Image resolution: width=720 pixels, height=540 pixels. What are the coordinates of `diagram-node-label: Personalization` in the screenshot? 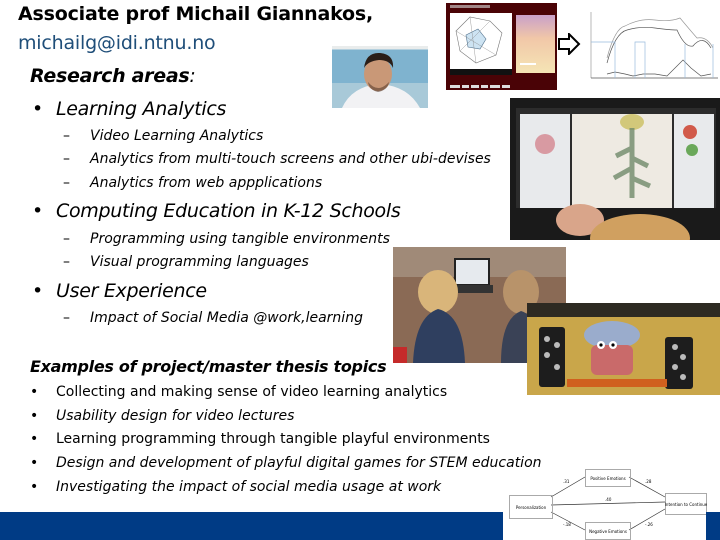 It's located at (531, 507).